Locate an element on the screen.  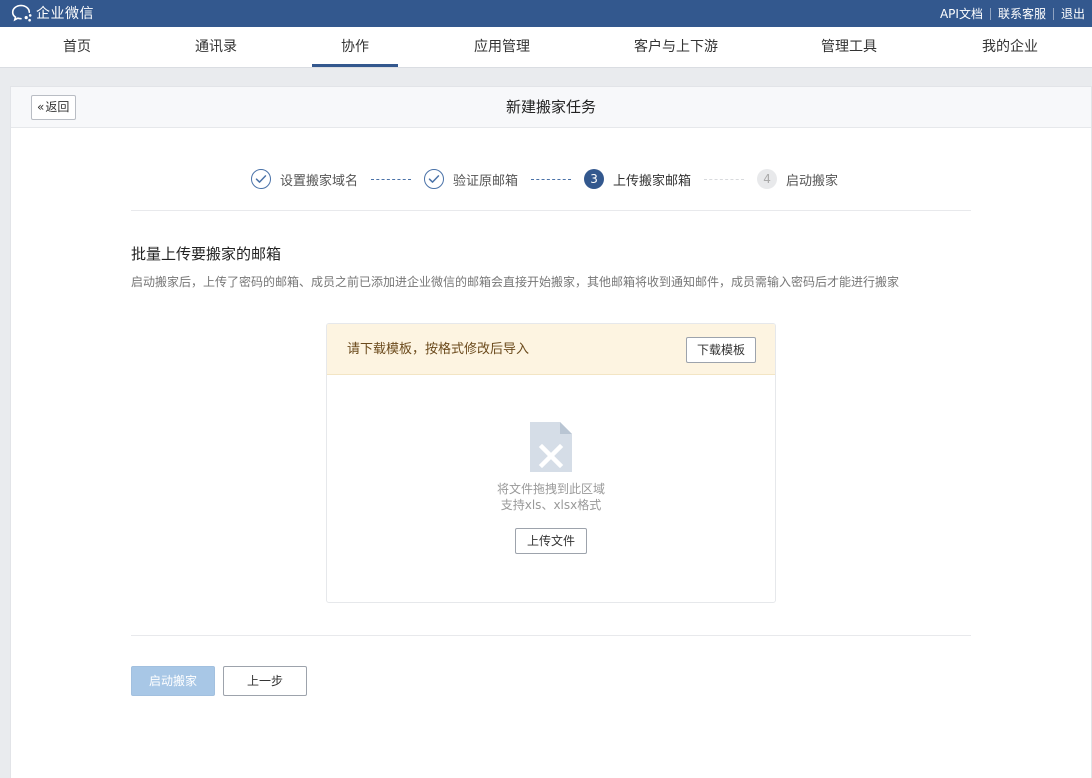
page-title: 新建搬家任务 is located at coordinates (550, 107).